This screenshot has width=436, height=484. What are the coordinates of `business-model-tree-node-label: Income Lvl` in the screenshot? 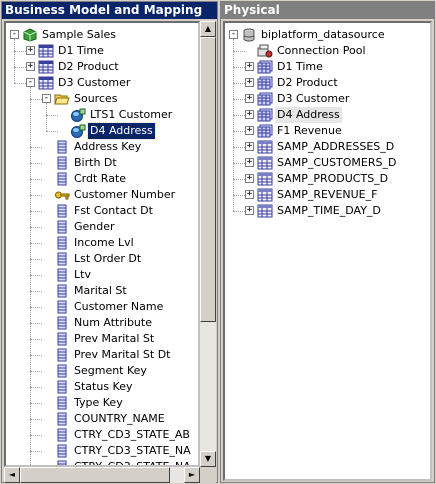 It's located at (104, 243).